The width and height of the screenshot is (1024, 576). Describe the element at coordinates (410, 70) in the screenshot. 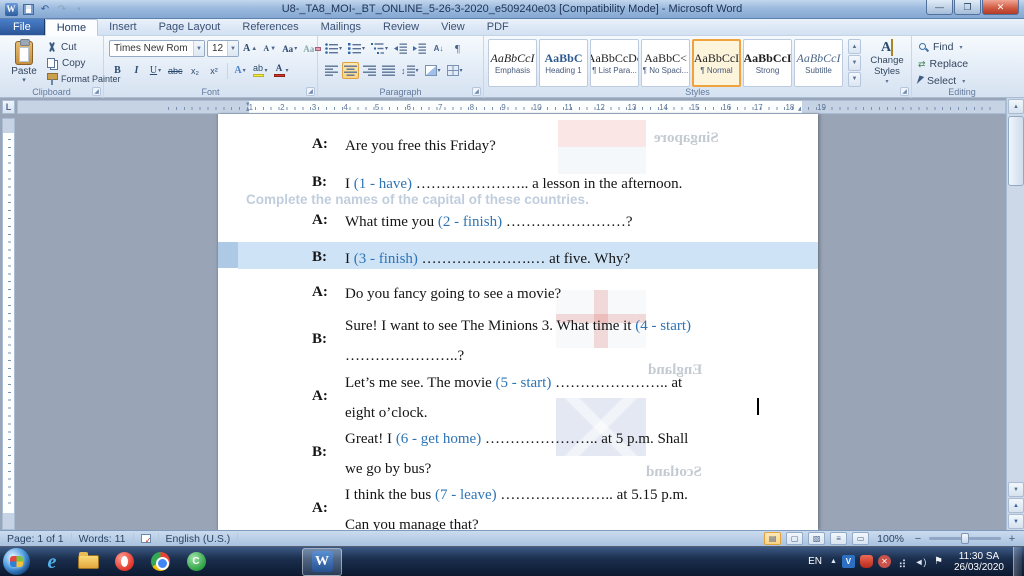

I see `line-spacing-button: ↕ ▾` at that location.